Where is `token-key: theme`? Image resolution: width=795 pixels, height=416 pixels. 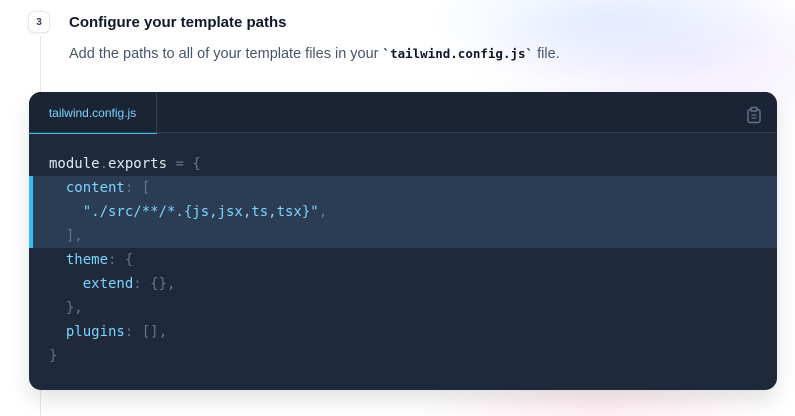
token-key: theme is located at coordinates (87, 260).